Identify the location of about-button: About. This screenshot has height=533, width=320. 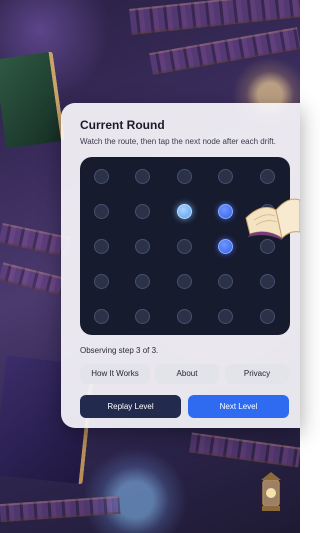
(187, 374).